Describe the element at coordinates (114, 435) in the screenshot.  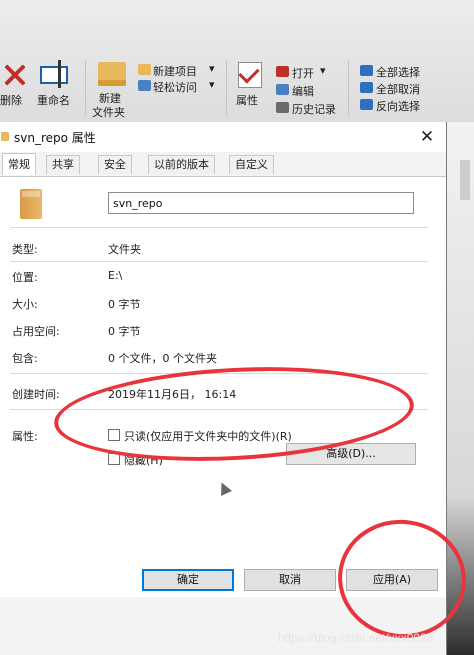
I see `readonly-checkbox` at that location.